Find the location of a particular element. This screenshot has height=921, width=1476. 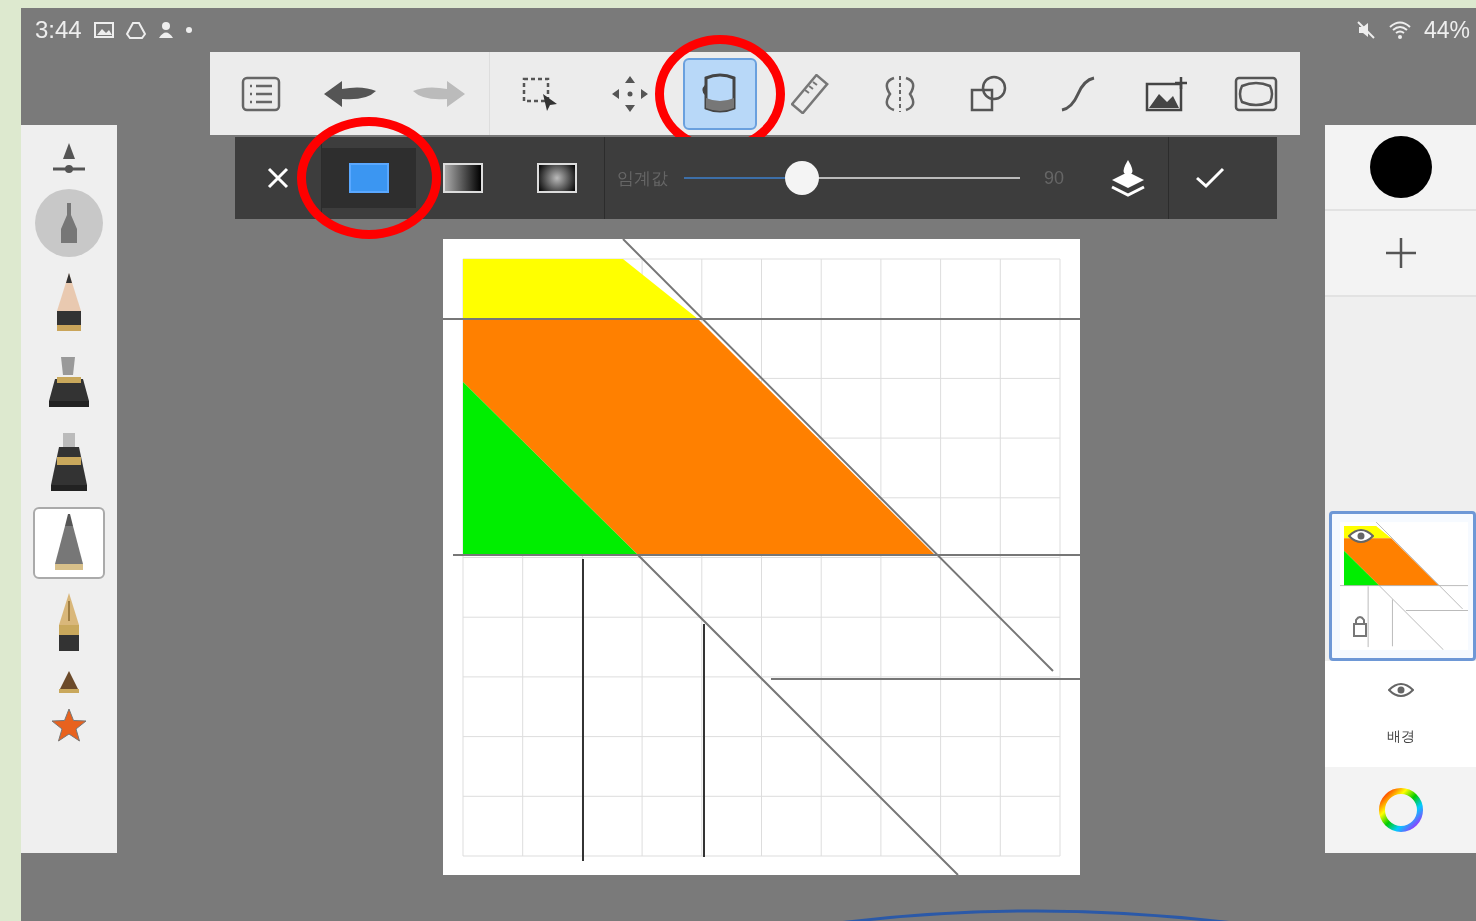

add-image-icon is located at coordinates (1166, 93).